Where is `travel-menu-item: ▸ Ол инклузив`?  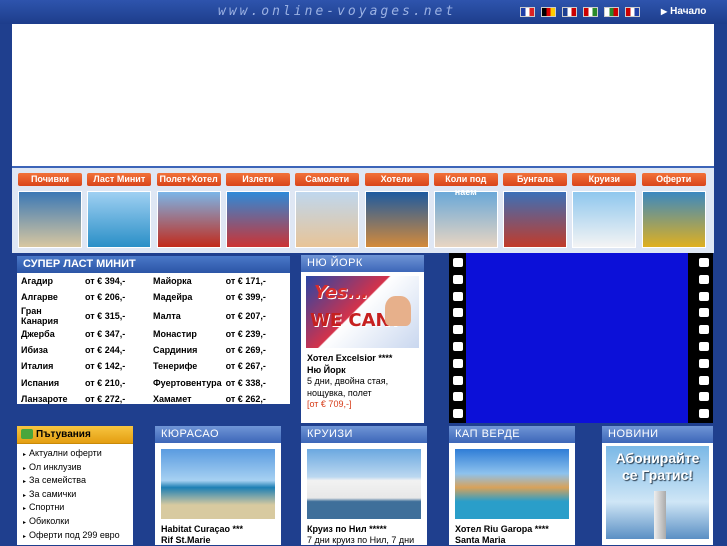
travel-menu-item: ▸ Ол инклузив is located at coordinates (78, 468).